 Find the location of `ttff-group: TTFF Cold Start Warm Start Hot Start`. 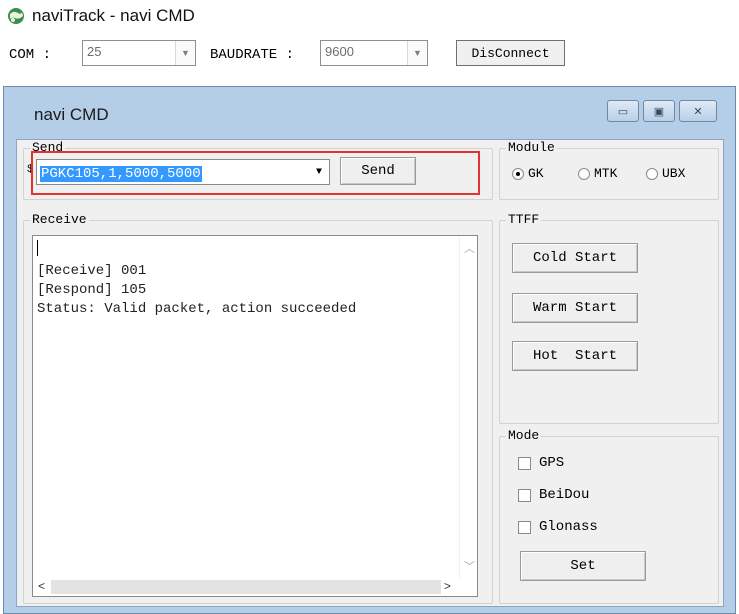

ttff-group: TTFF Cold Start Warm Start Hot Start is located at coordinates (609, 318).